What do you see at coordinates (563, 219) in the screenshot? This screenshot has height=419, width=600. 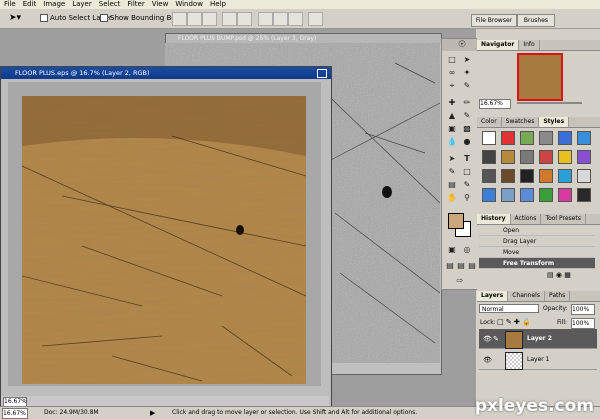 I see `tab-tool-presets: Tool Presets` at bounding box center [563, 219].